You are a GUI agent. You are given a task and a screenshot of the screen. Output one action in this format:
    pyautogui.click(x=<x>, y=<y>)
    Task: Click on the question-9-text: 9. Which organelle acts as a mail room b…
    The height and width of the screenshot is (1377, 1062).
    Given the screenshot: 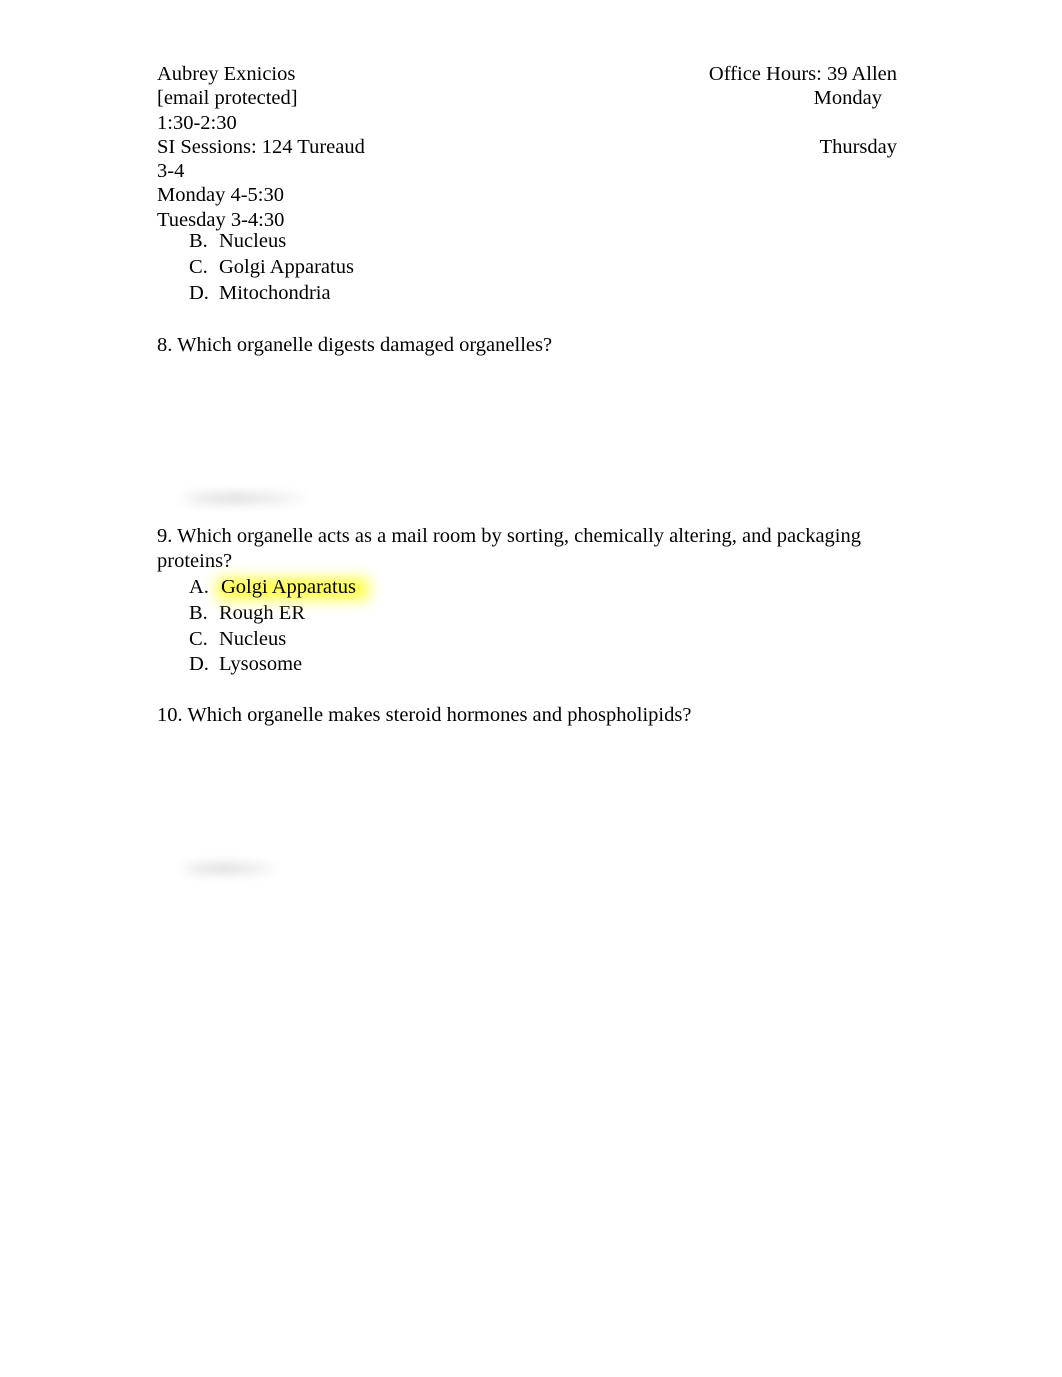 What is the action you would take?
    pyautogui.click(x=509, y=548)
    